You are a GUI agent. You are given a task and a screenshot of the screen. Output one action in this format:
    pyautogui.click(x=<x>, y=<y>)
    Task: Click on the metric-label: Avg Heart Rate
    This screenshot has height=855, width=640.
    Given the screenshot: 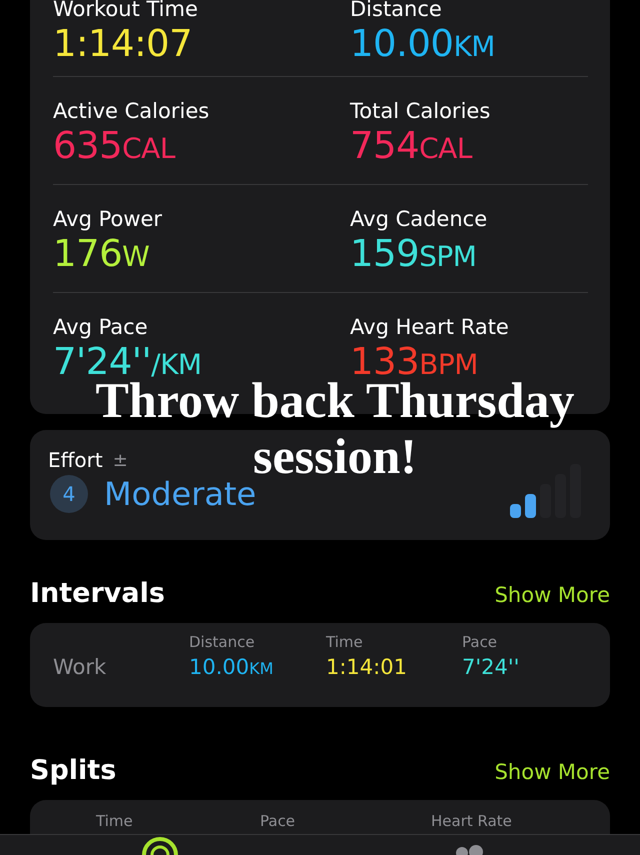 What is the action you would take?
    pyautogui.click(x=430, y=327)
    